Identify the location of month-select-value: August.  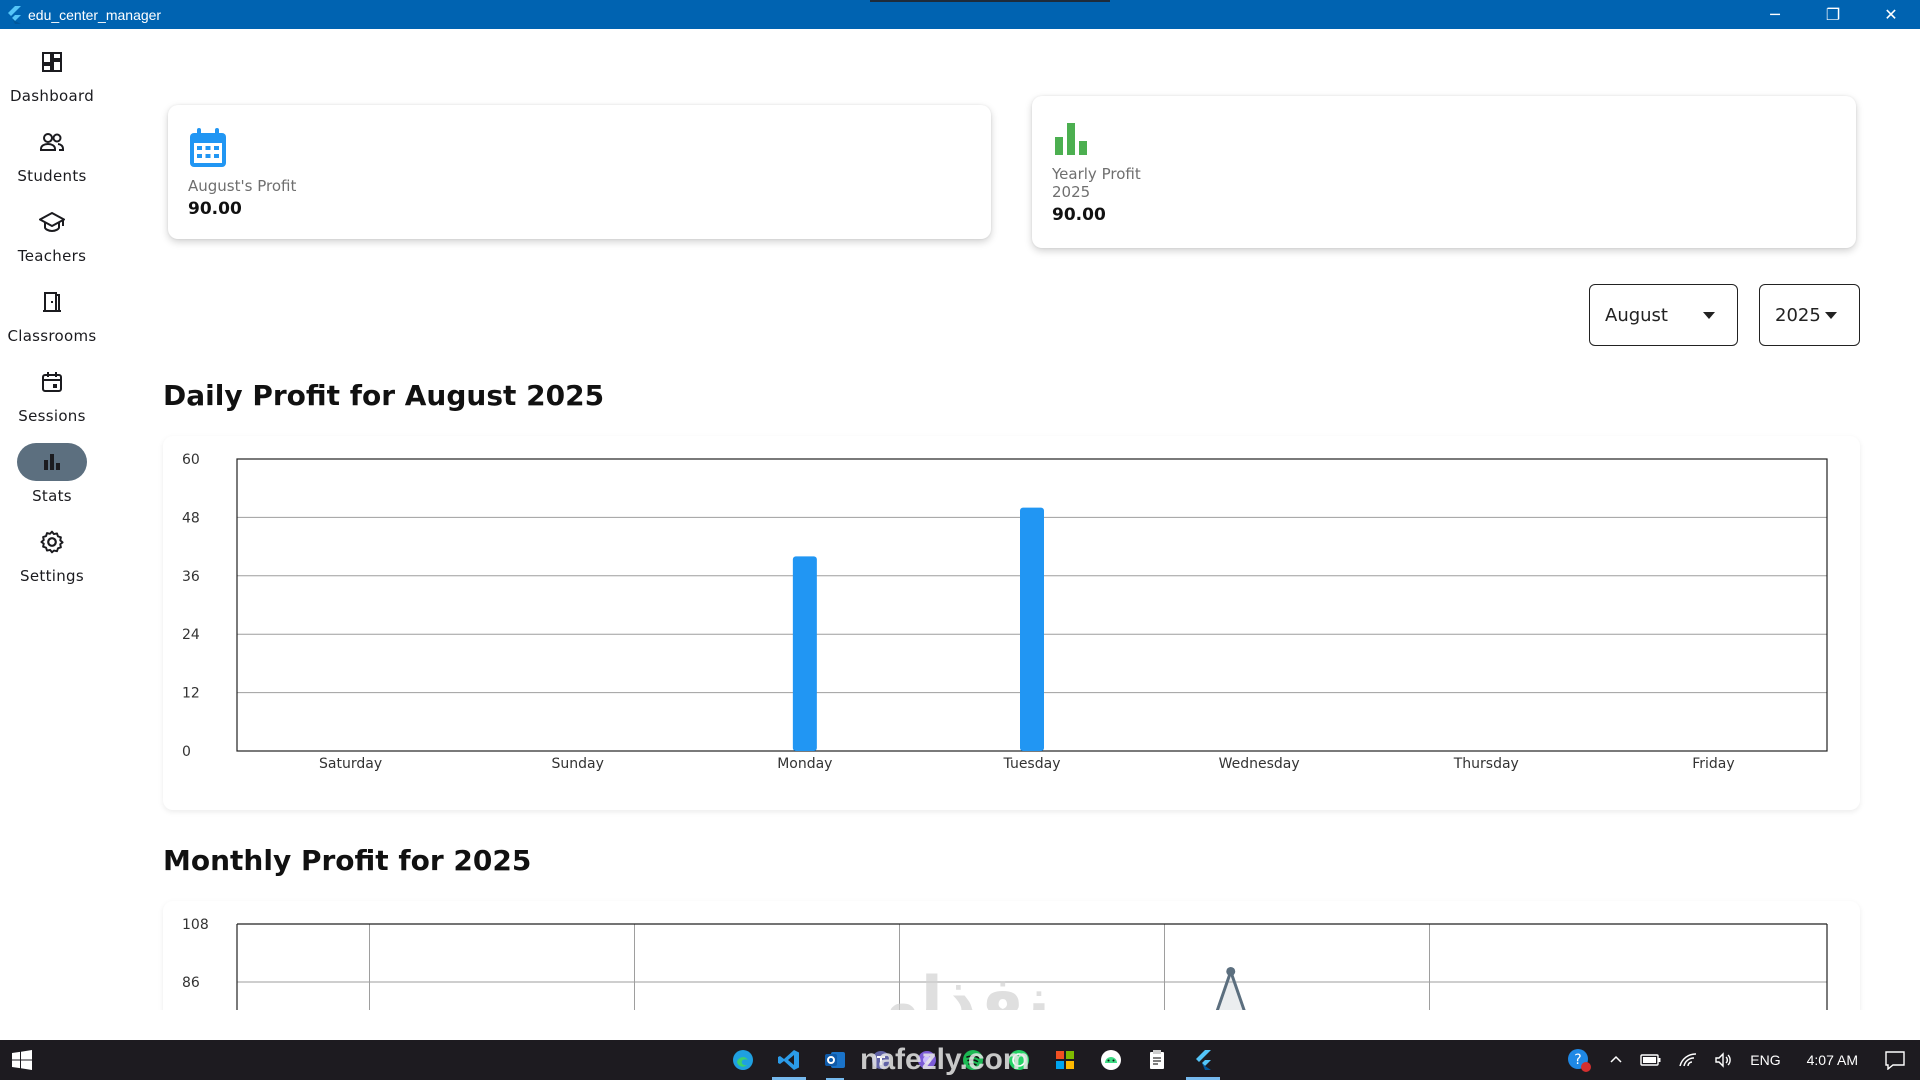
(1636, 315).